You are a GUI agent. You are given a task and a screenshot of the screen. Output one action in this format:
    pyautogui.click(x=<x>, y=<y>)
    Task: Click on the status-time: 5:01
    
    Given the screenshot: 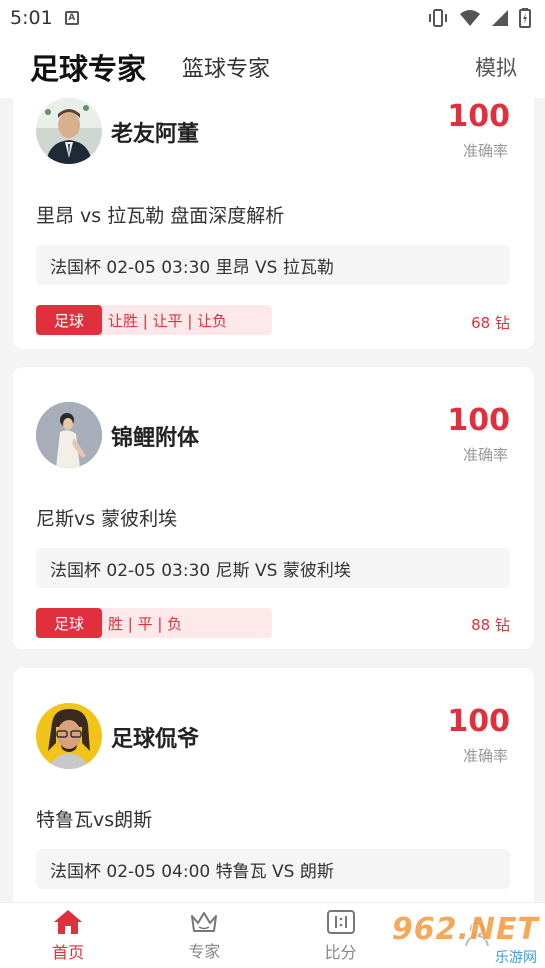 What is the action you would take?
    pyautogui.click(x=31, y=18)
    